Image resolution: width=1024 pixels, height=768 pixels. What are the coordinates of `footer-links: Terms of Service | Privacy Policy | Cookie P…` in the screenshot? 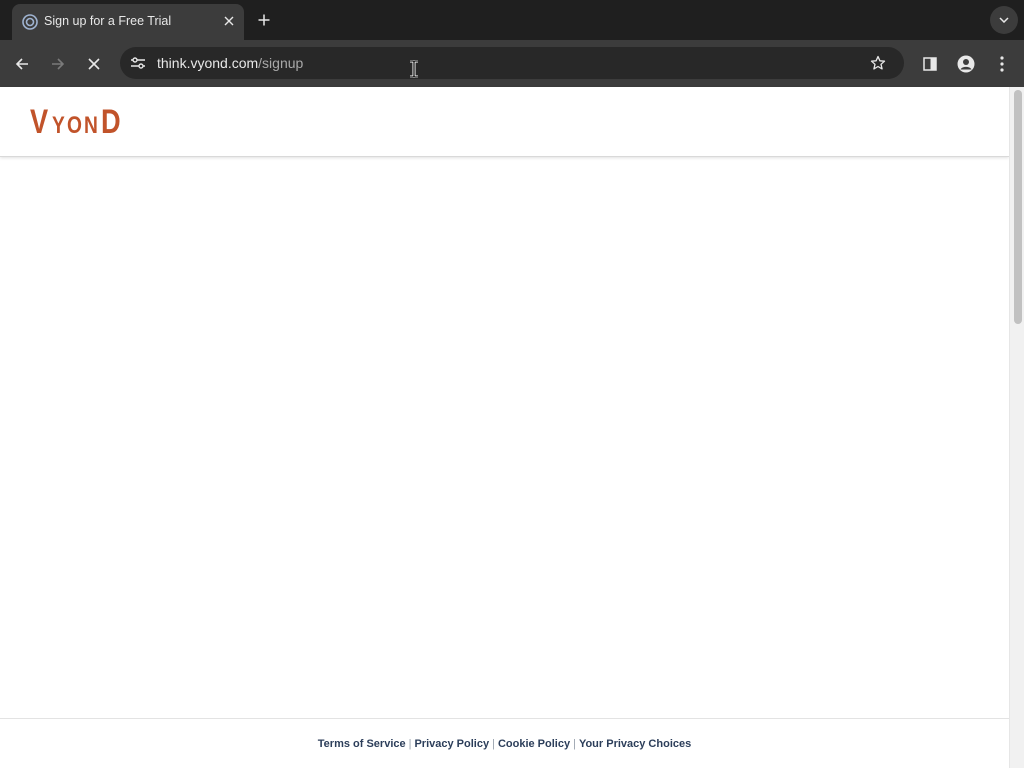 It's located at (504, 744).